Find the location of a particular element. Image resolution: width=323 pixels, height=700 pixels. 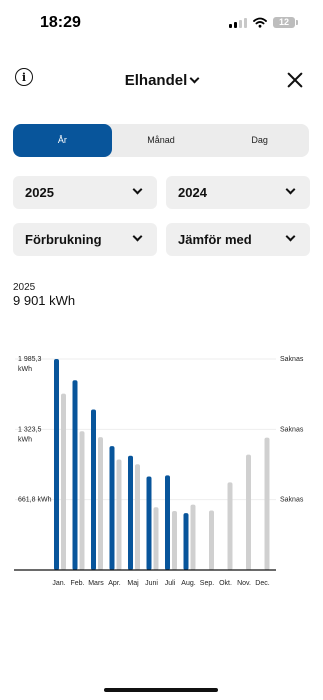

summary-total: 9 901 kWh is located at coordinates (44, 300).